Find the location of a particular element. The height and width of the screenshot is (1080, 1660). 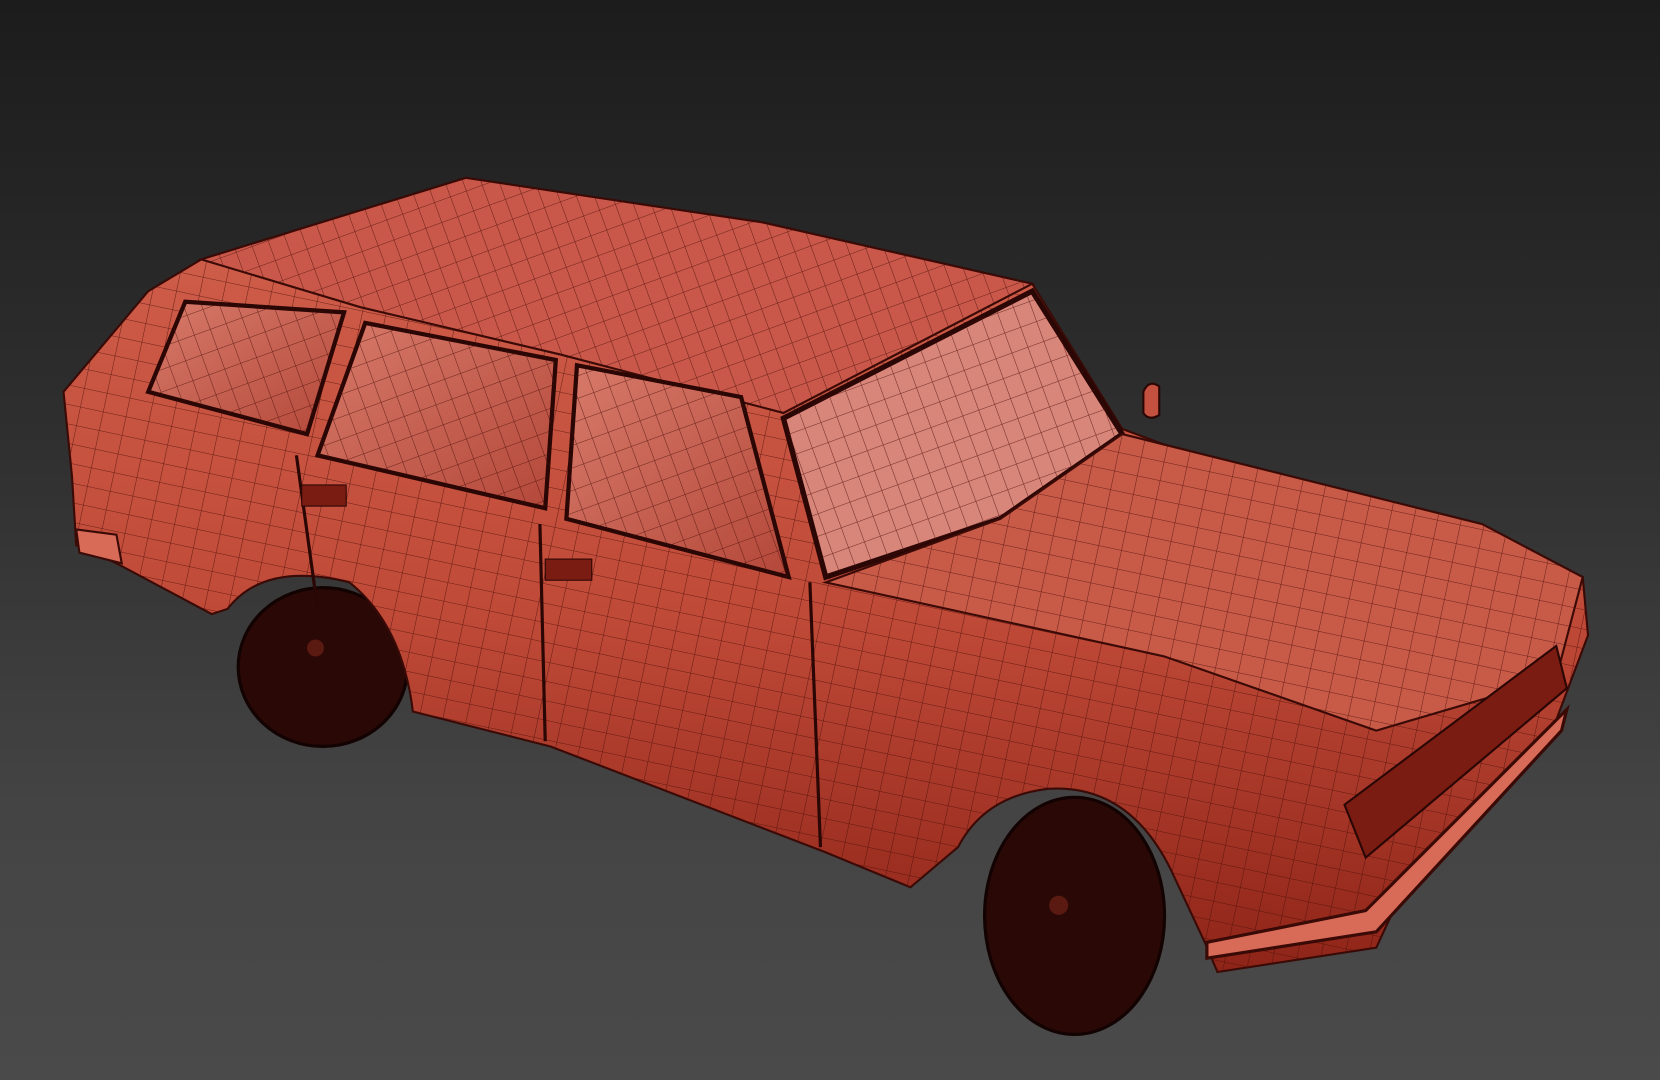

side-mirror is located at coordinates (1151, 400).